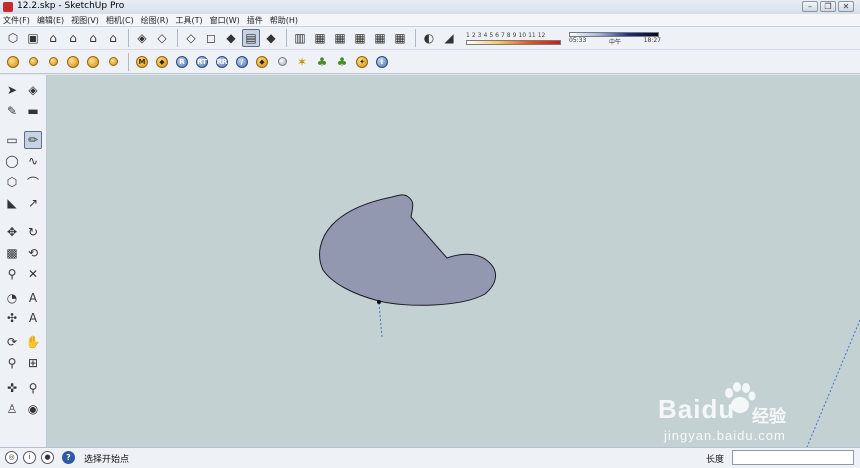  Describe the element at coordinates (33, 298) in the screenshot. I see `text-tool-button: A` at that location.